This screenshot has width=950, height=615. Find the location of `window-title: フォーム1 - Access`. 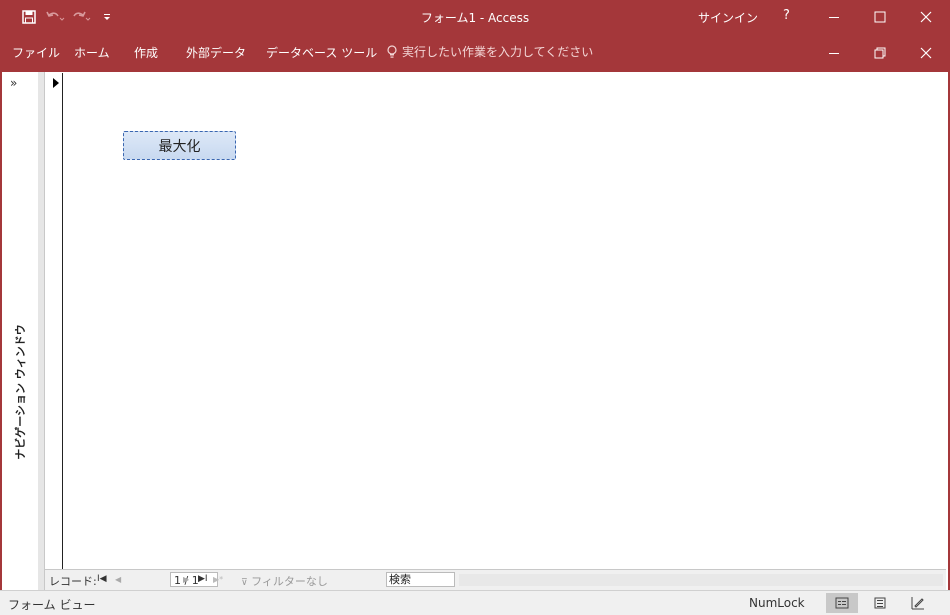

window-title: フォーム1 - Access is located at coordinates (475, 18).